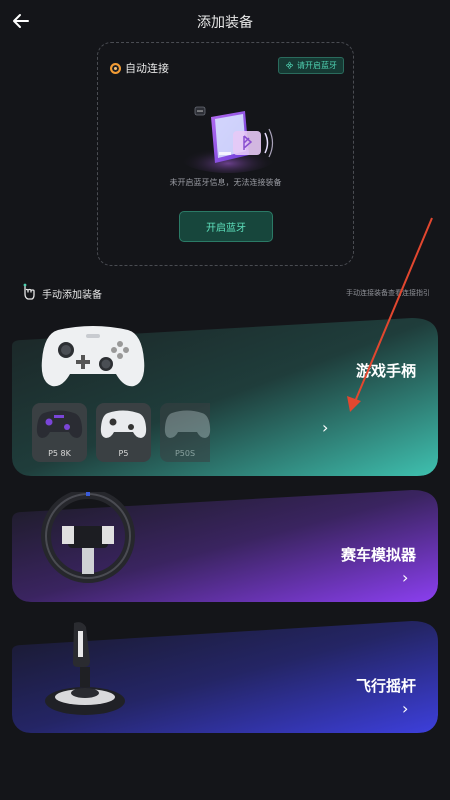 The height and width of the screenshot is (800, 450). What do you see at coordinates (225, 546) in the screenshot?
I see `racing-simulator-category-card: 赛车模拟器 ›` at bounding box center [225, 546].